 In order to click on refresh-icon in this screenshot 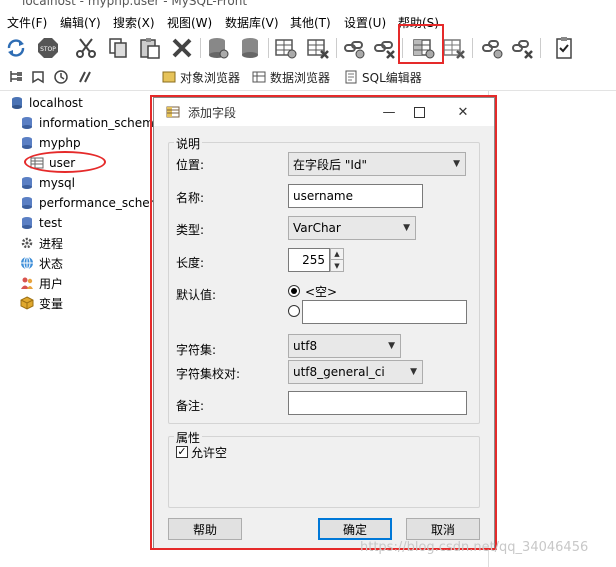, I will do `click(16, 48)`.